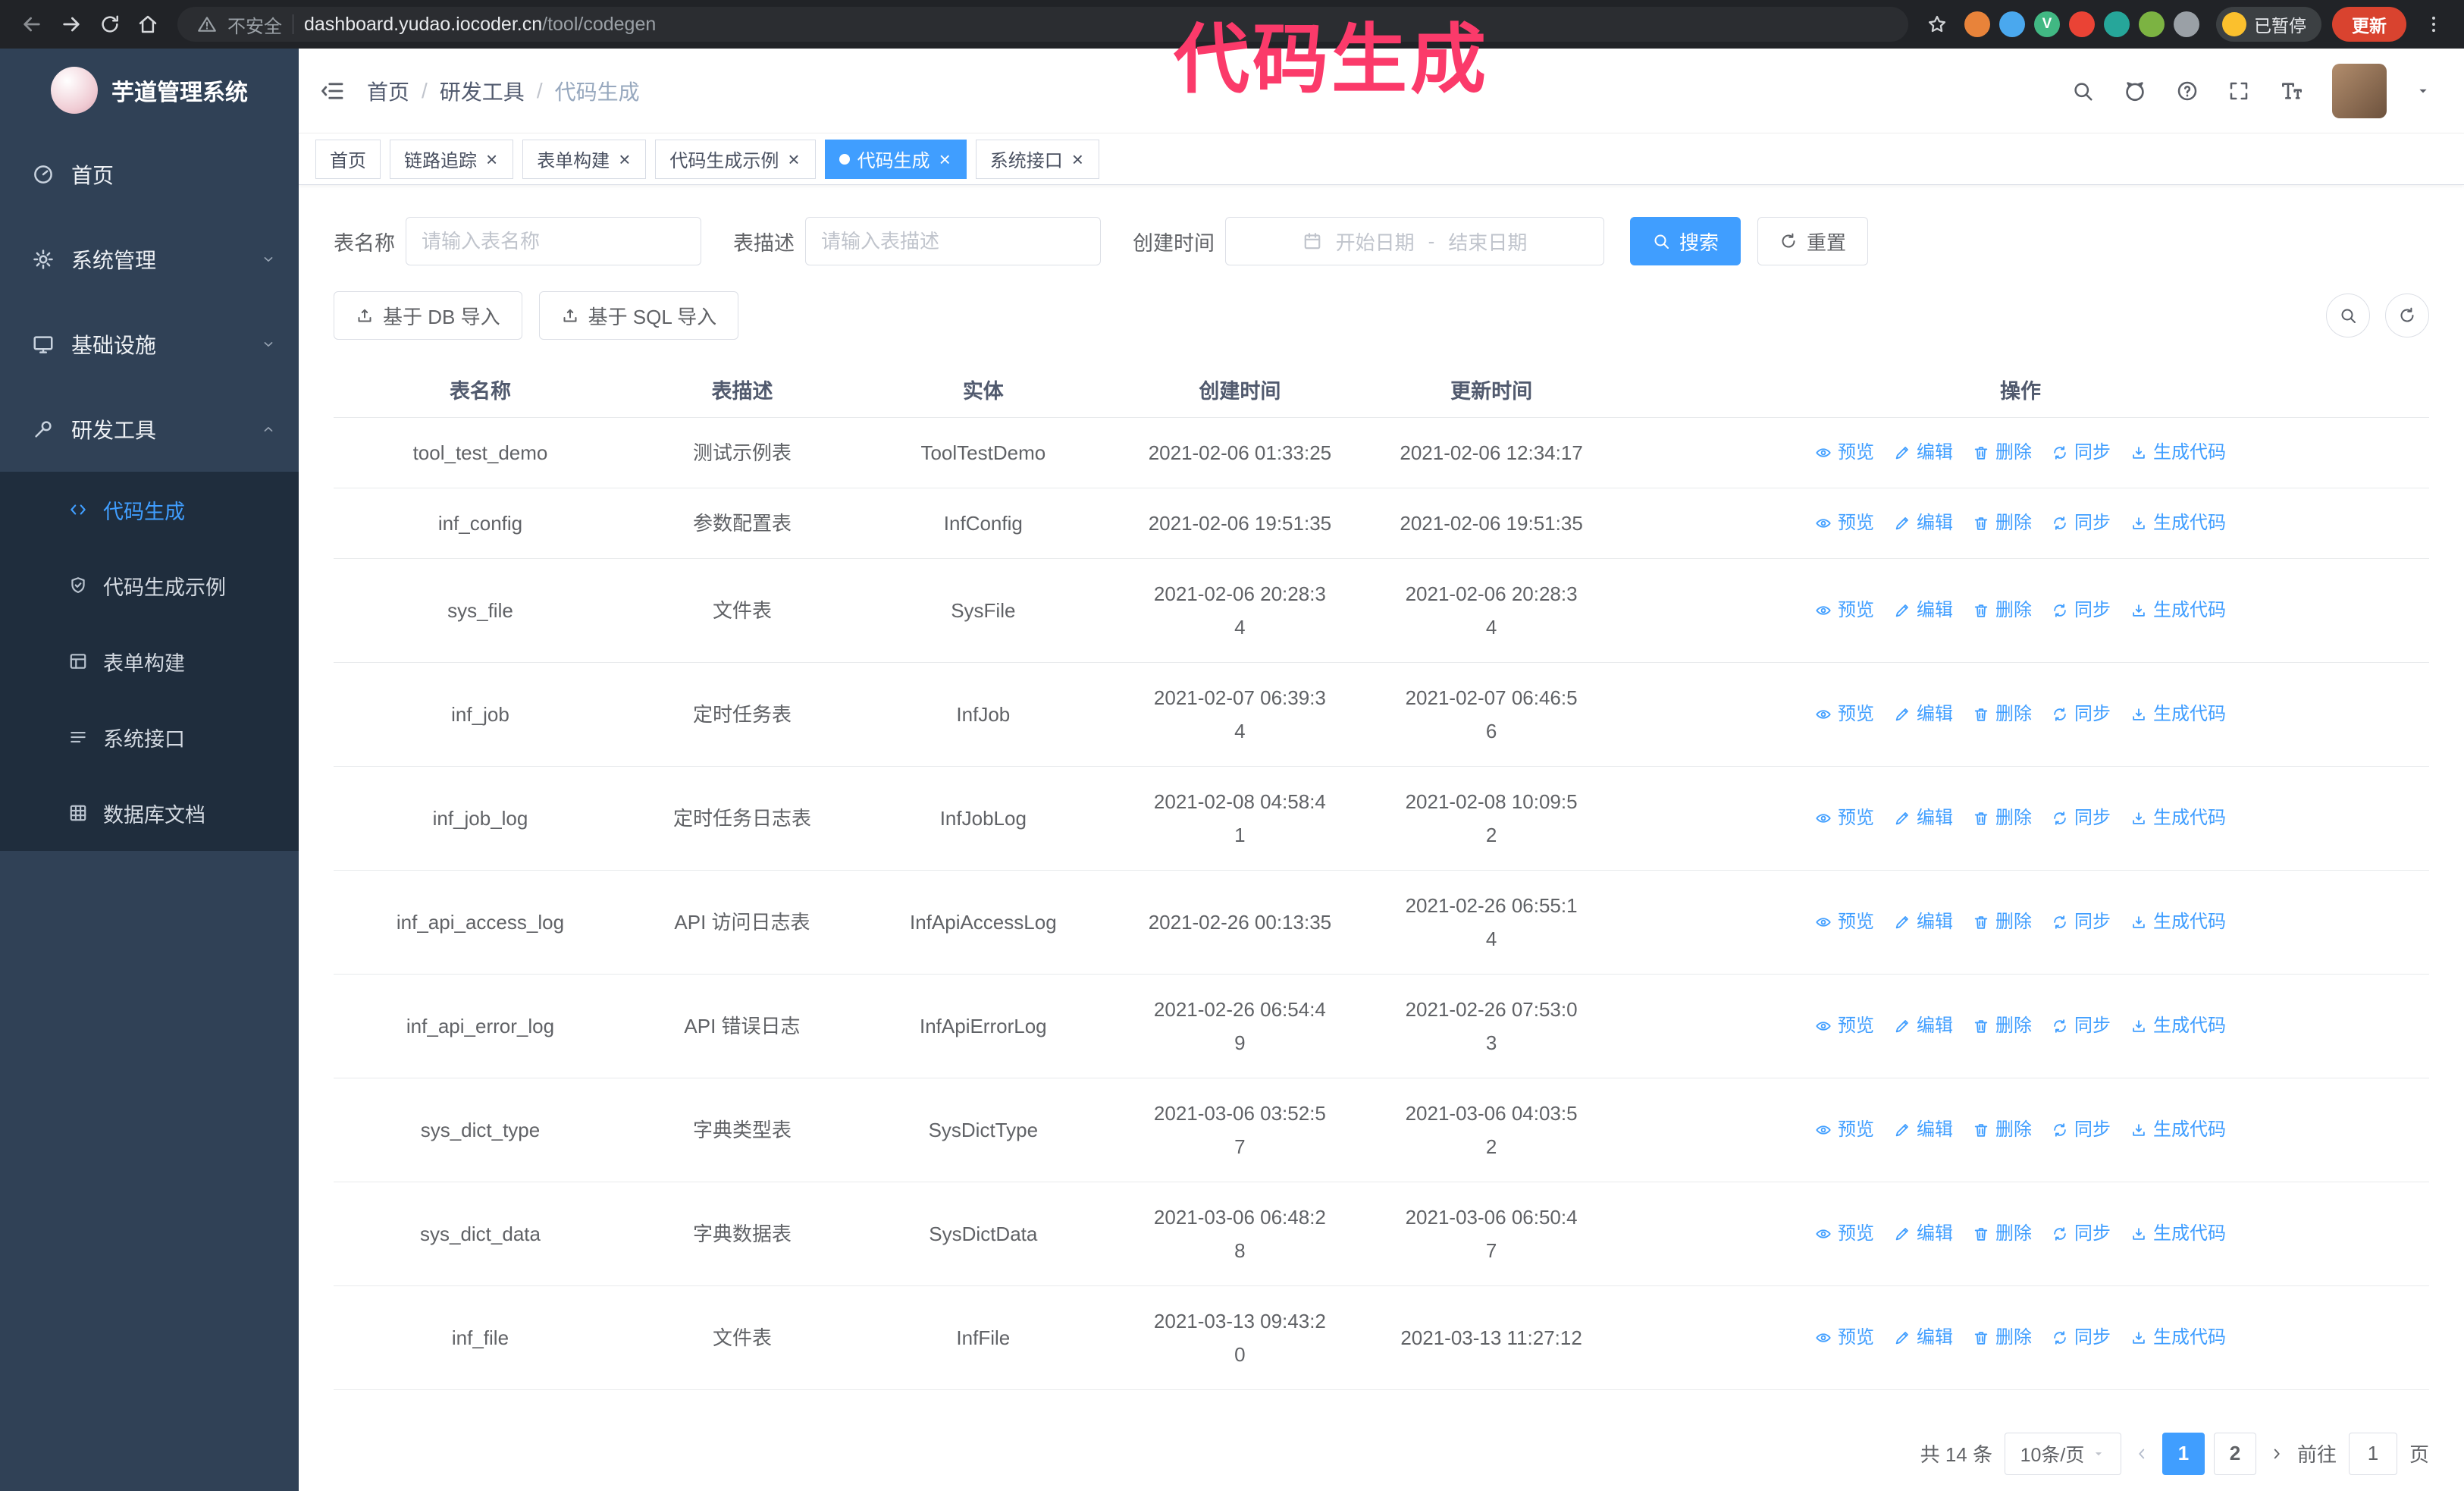  Describe the element at coordinates (2372, 1453) in the screenshot. I see `goto-page-input` at that location.